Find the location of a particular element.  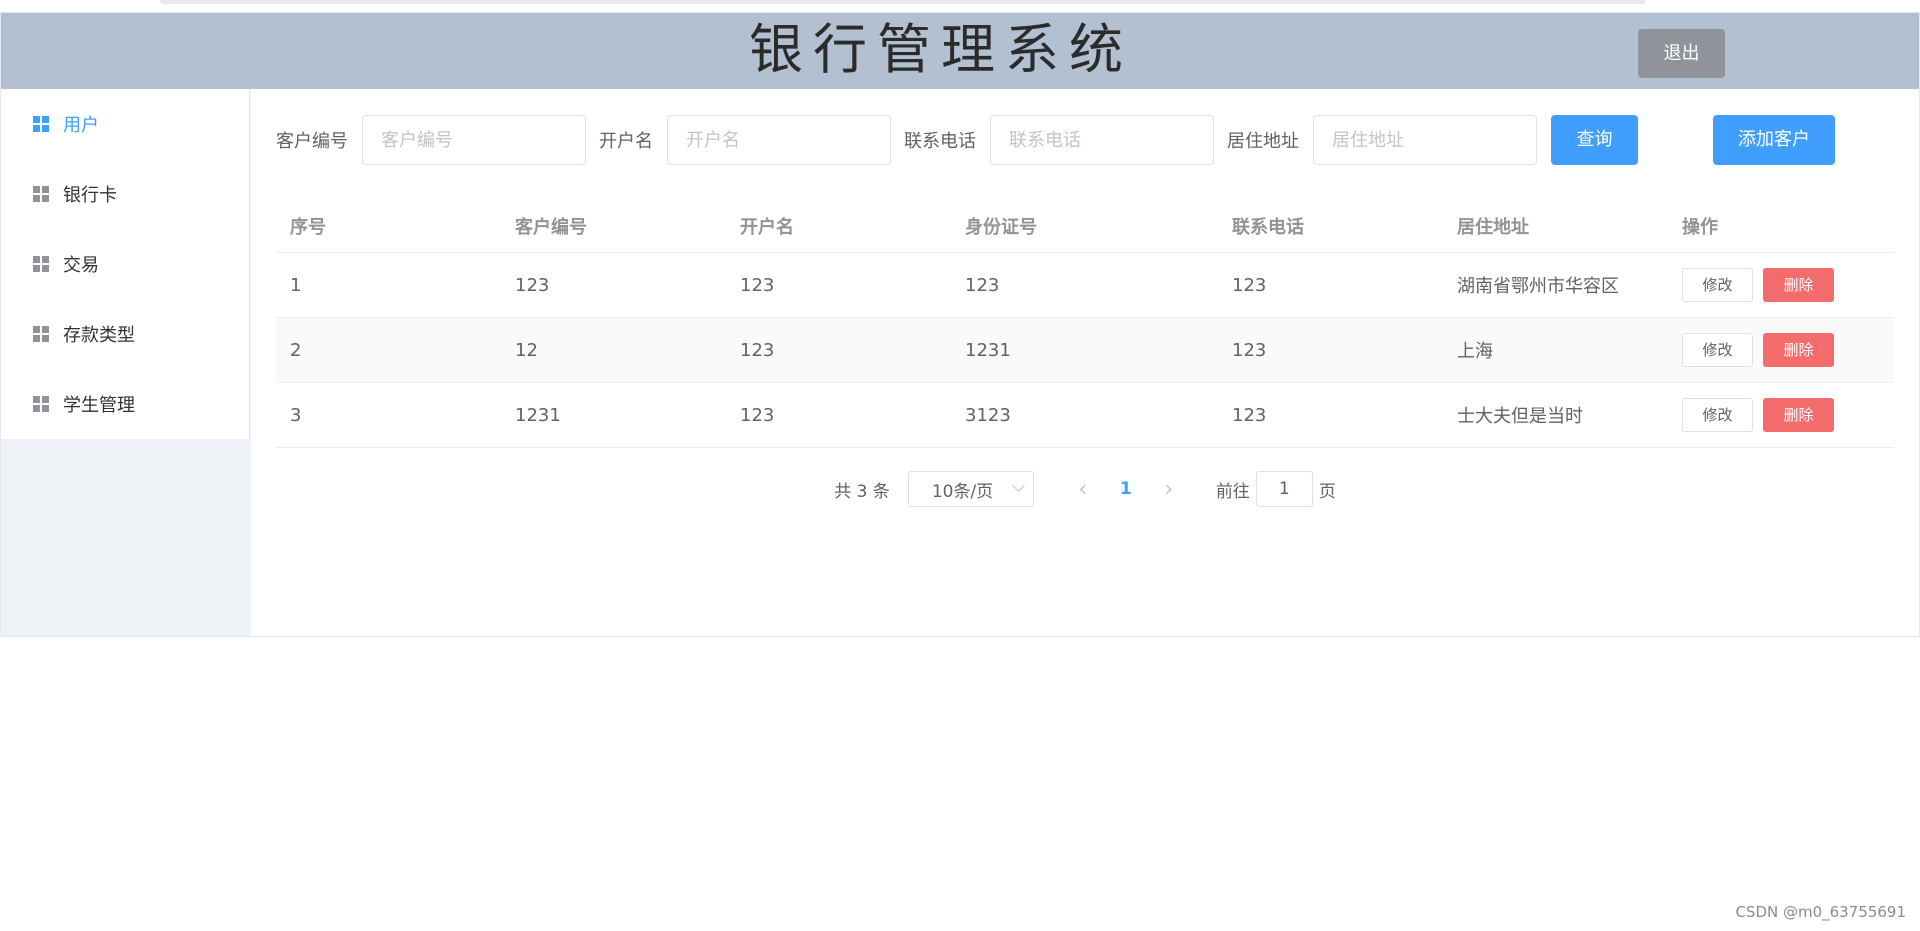

sidebar-item-users: 用户 is located at coordinates (125, 124).